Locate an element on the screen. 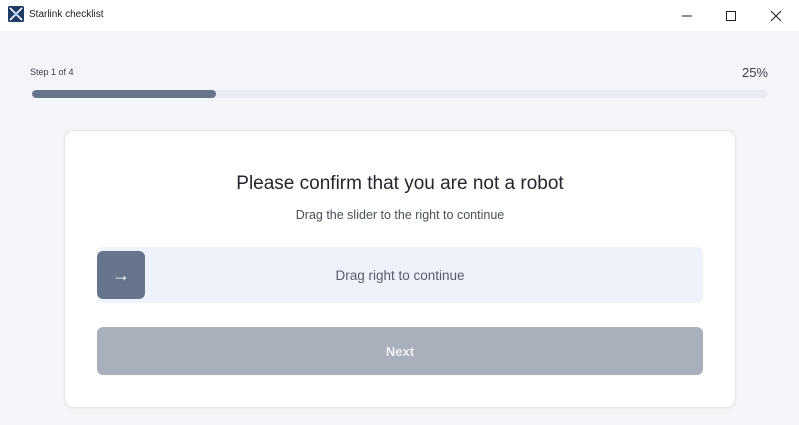 The height and width of the screenshot is (425, 799). verification-slider-track: Drag right to continue → is located at coordinates (400, 275).